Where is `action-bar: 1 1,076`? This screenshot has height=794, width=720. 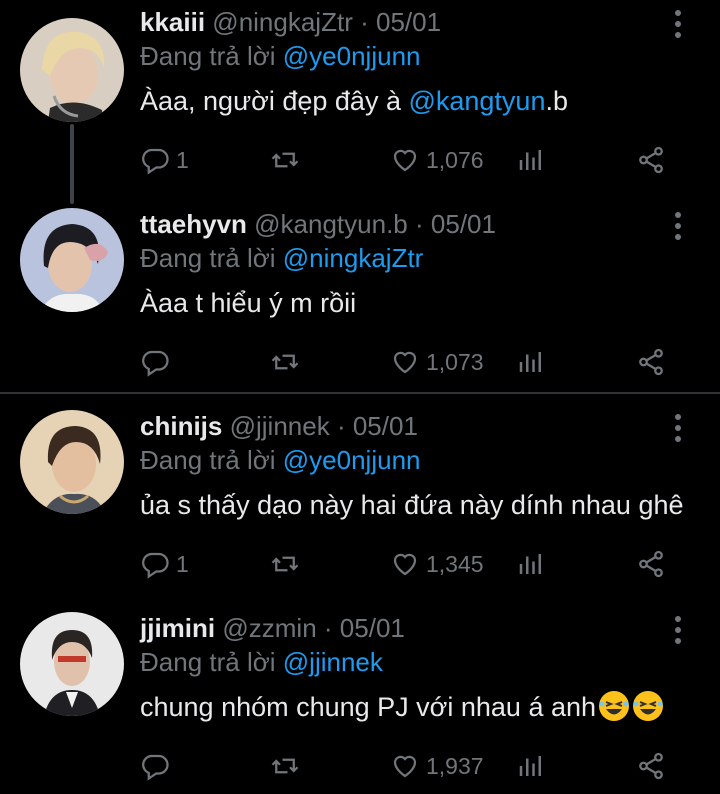
action-bar: 1 1,076 is located at coordinates (410, 160).